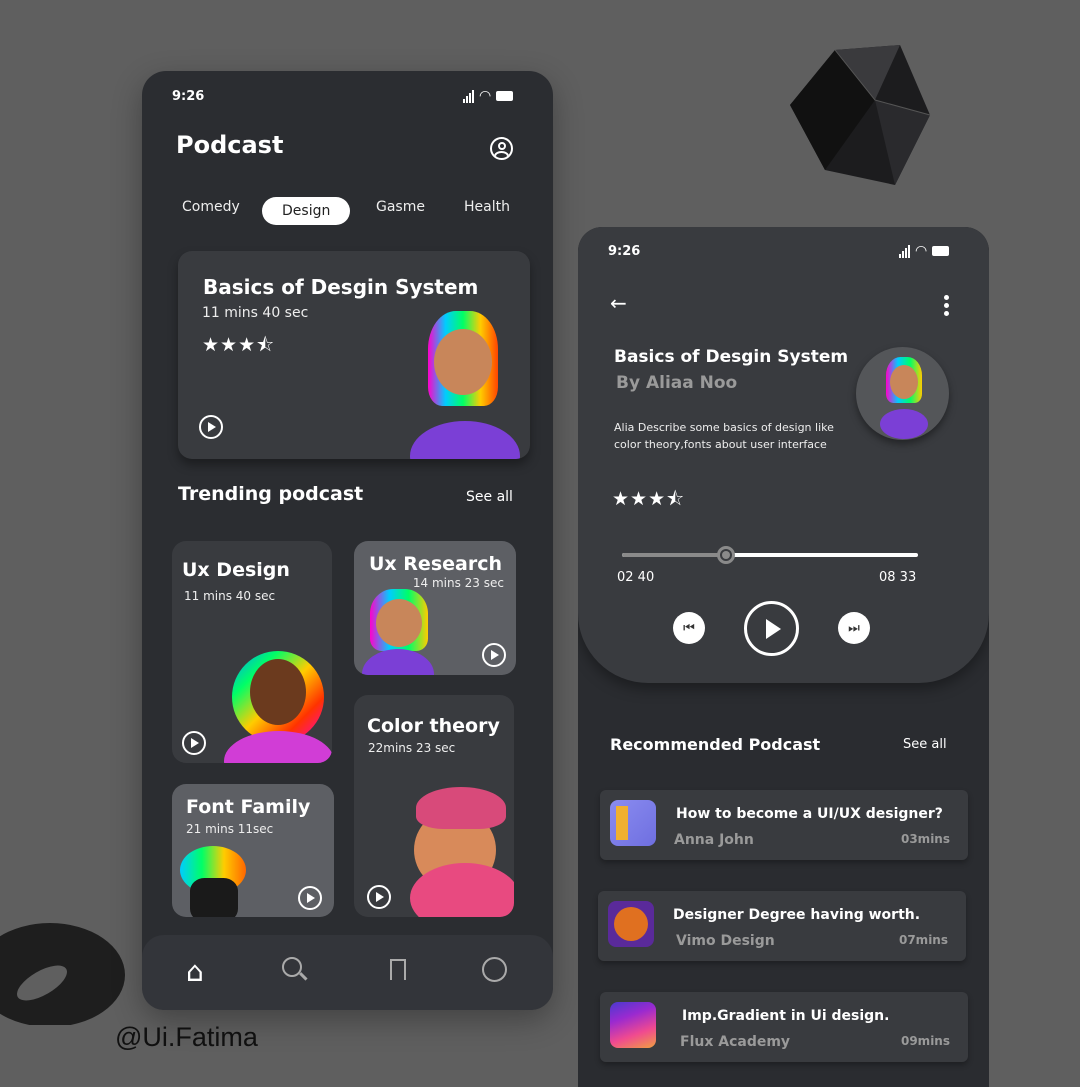  Describe the element at coordinates (735, 1042) in the screenshot. I see `item-author: Flux Academy` at that location.